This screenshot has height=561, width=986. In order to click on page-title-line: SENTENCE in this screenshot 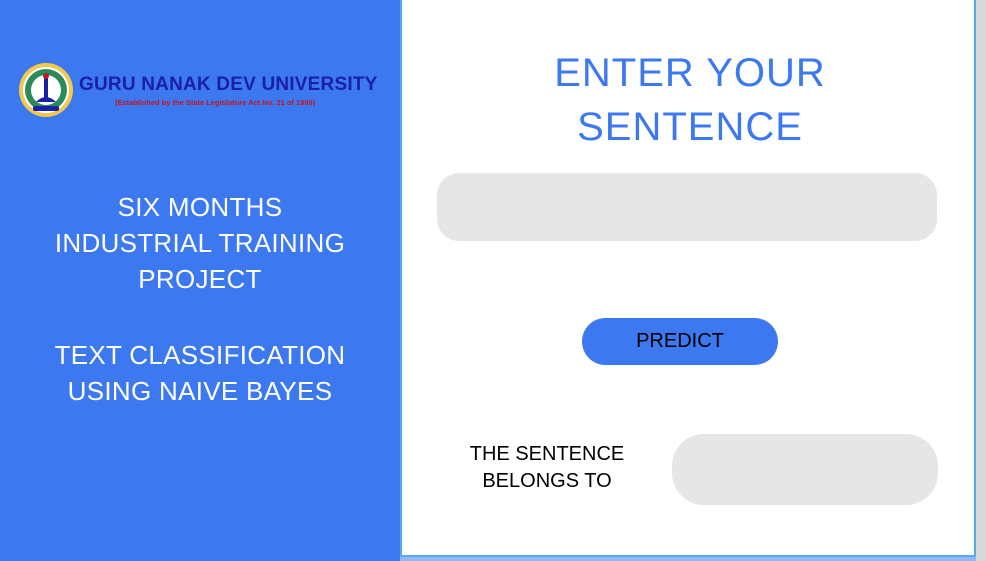, I will do `click(690, 127)`.